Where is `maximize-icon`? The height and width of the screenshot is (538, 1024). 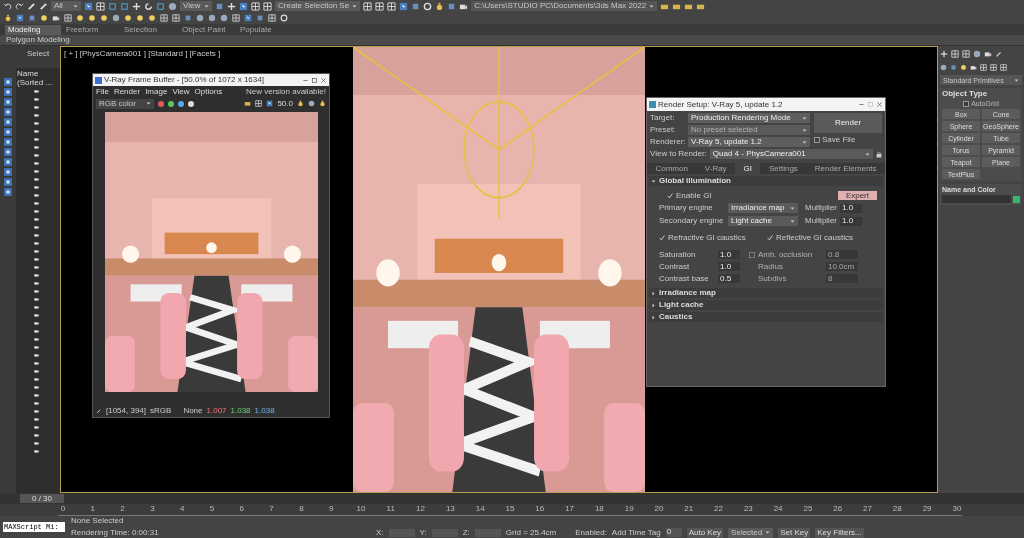
maximize-icon is located at coordinates (314, 80).